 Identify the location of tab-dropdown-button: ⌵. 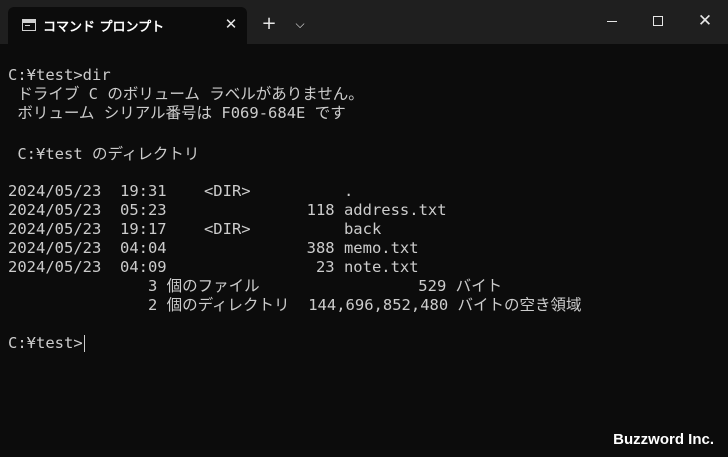
(300, 24).